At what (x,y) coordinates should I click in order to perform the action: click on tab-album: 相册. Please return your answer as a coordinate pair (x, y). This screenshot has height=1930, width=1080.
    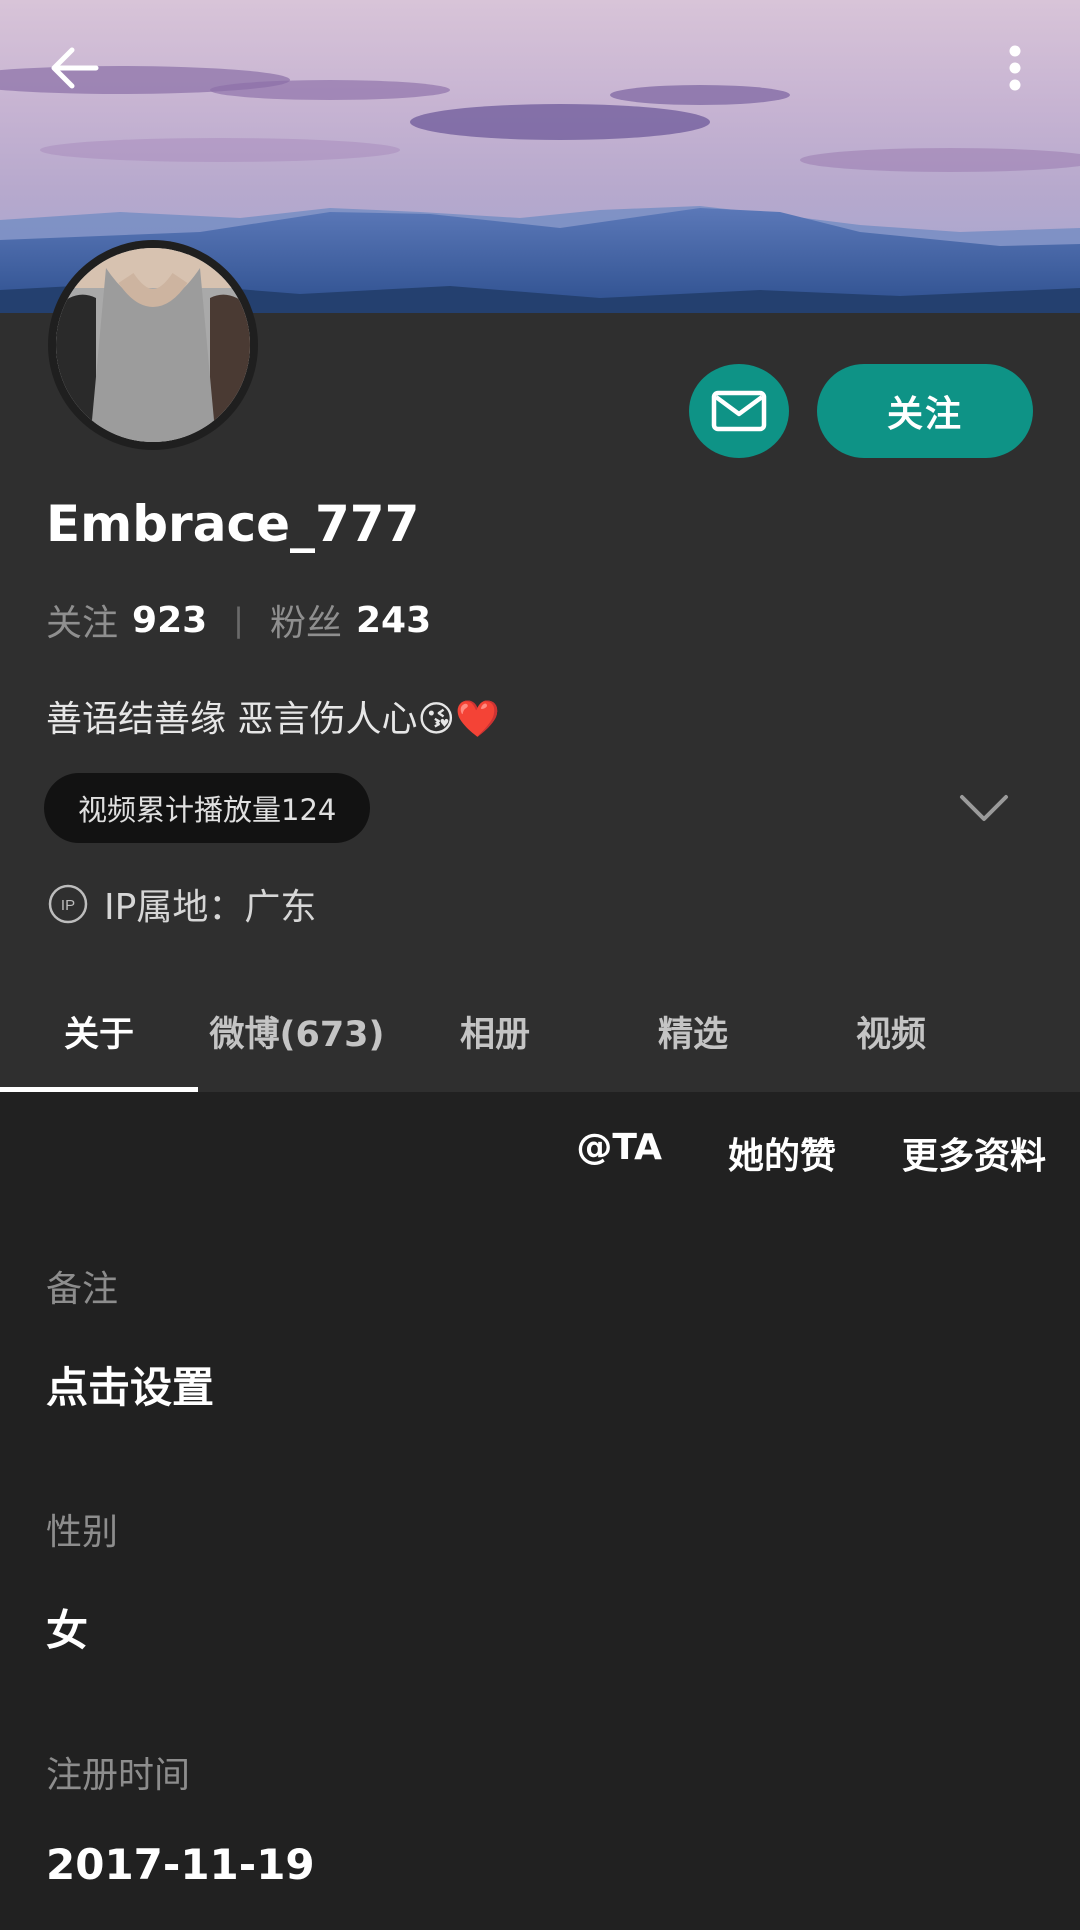
    Looking at the image, I should click on (495, 1031).